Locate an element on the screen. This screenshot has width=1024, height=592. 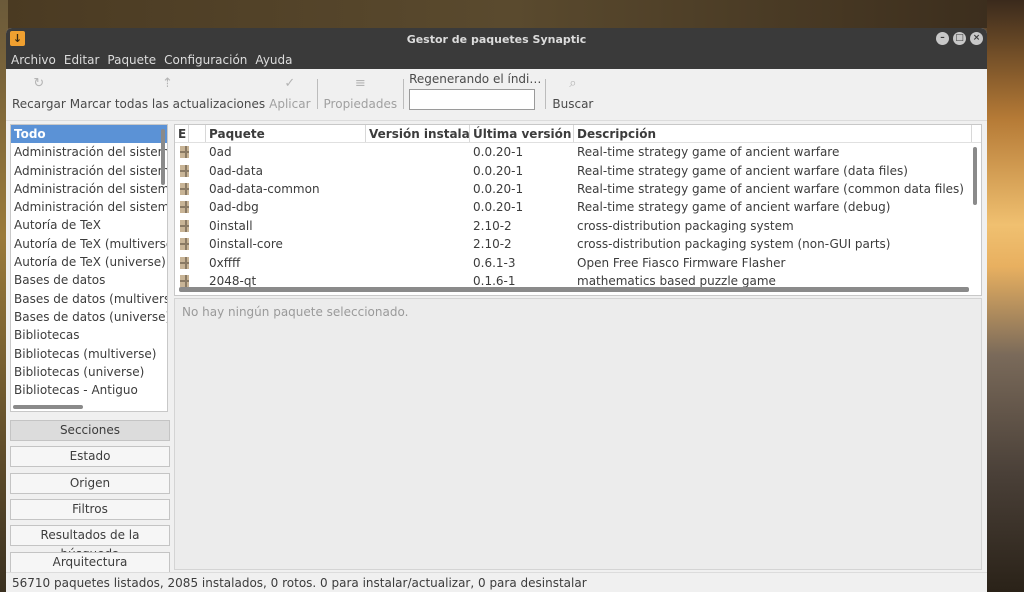
apply-label: Aplicar is located at coordinates (290, 104).